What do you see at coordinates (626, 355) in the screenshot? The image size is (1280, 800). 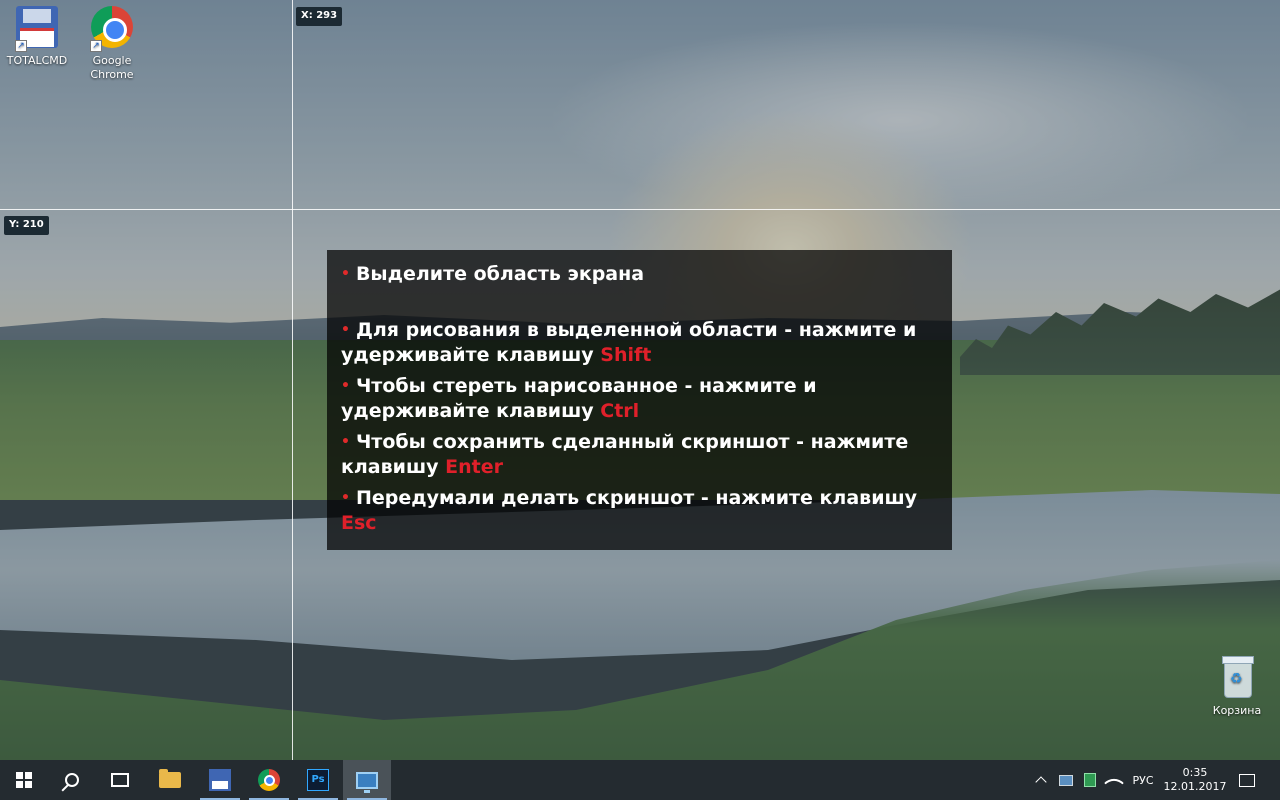 I see `shortcut-key: Shift` at bounding box center [626, 355].